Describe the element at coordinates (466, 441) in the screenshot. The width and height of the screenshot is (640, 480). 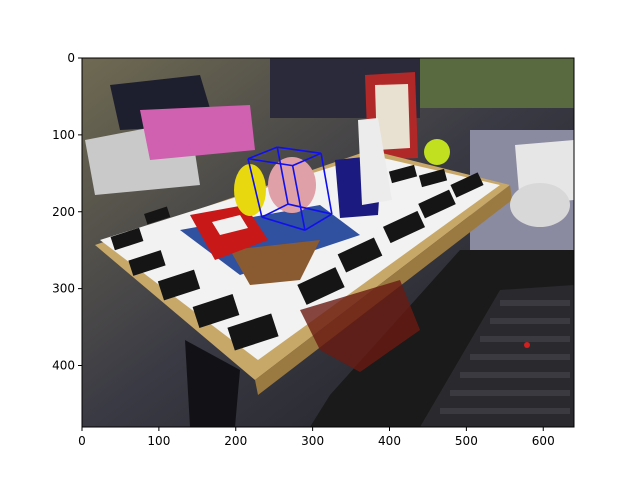
I see `x-tick-label: 500` at that location.